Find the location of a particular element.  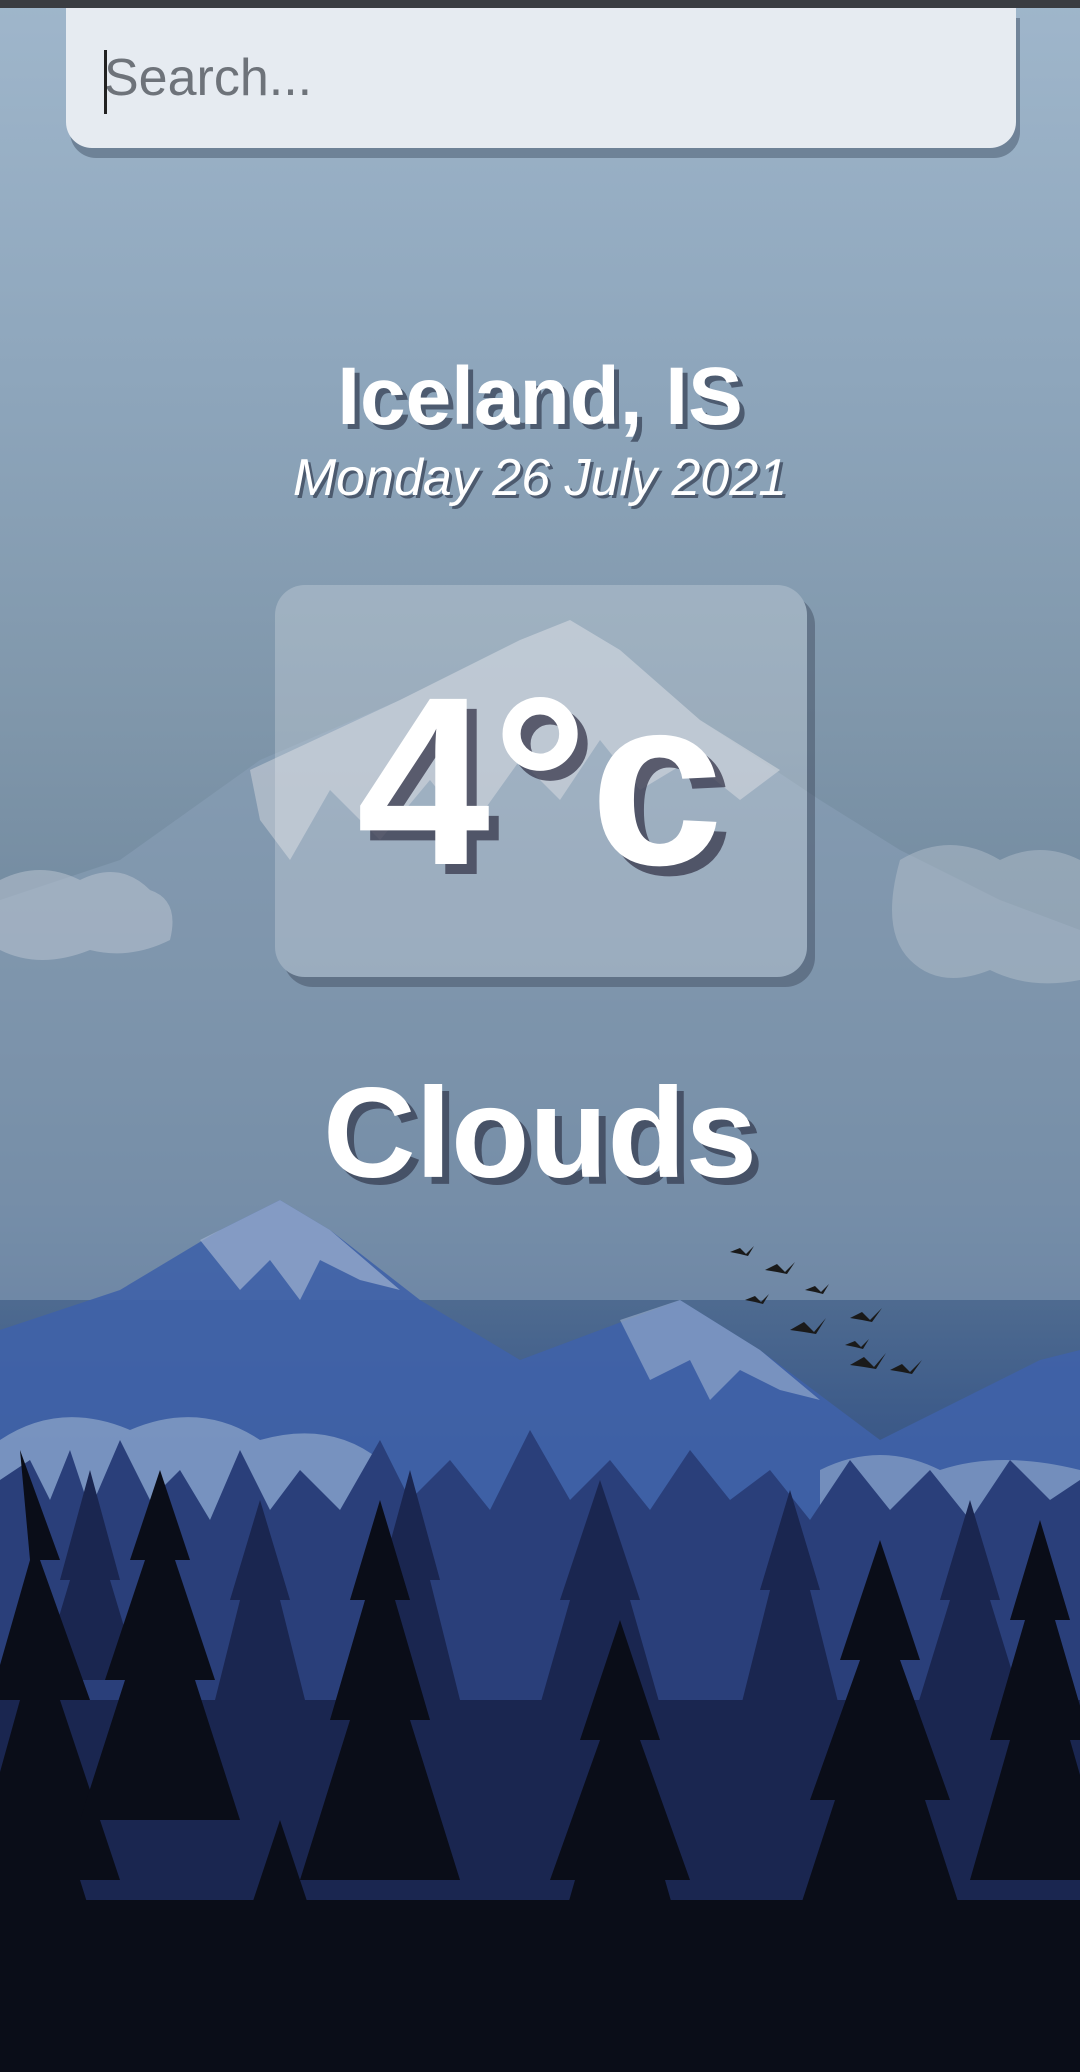

search-box is located at coordinates (541, 78).